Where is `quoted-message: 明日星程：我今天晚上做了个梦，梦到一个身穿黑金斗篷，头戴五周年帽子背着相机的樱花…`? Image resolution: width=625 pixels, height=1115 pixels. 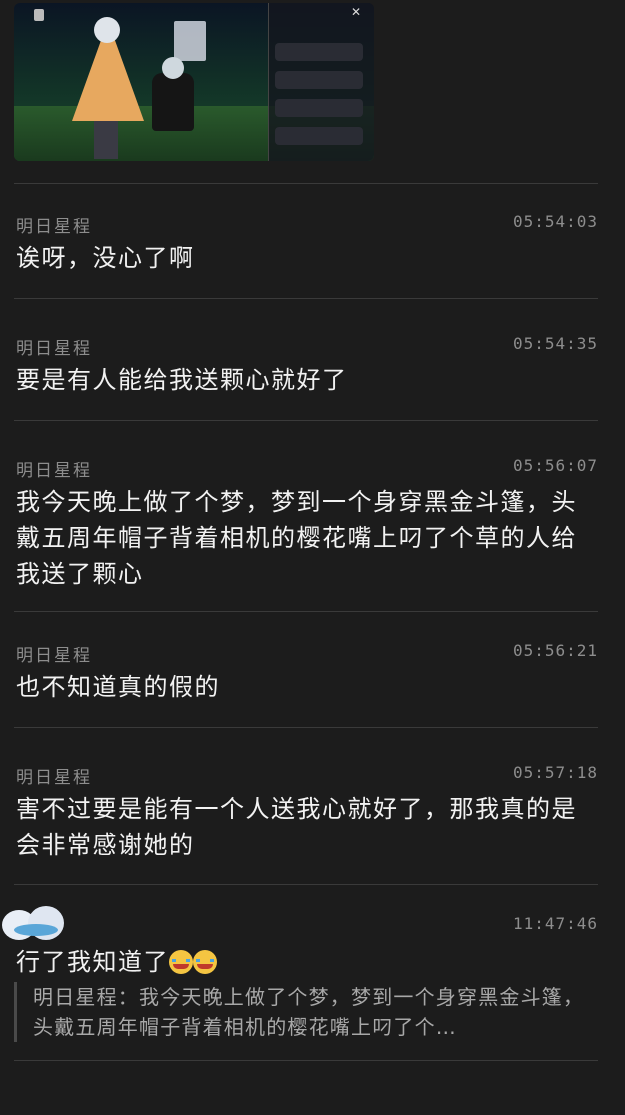
quoted-message: 明日星程：我今天晚上做了个梦，梦到一个身穿黑金斗篷，头戴五周年帽子背着相机的樱花… is located at coordinates (308, 1012).